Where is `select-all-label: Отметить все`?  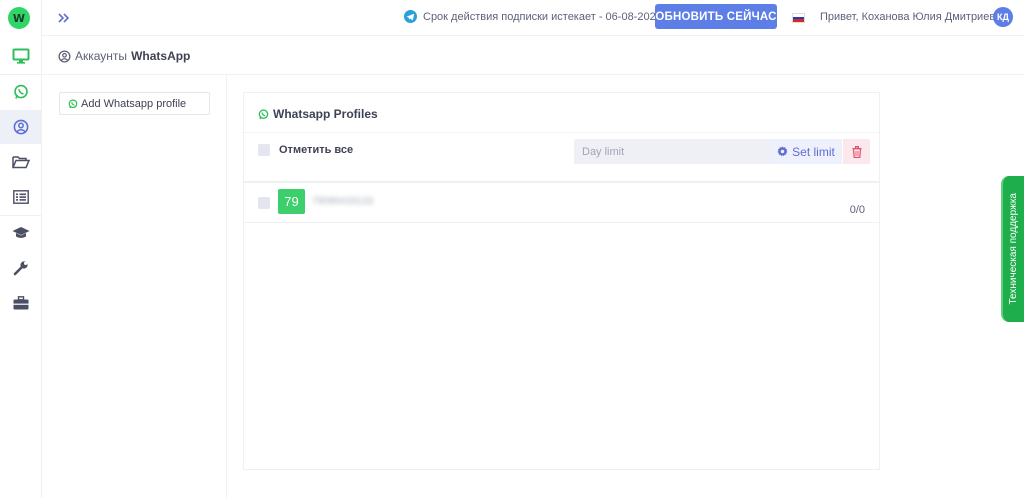
select-all-label: Отметить все is located at coordinates (316, 150).